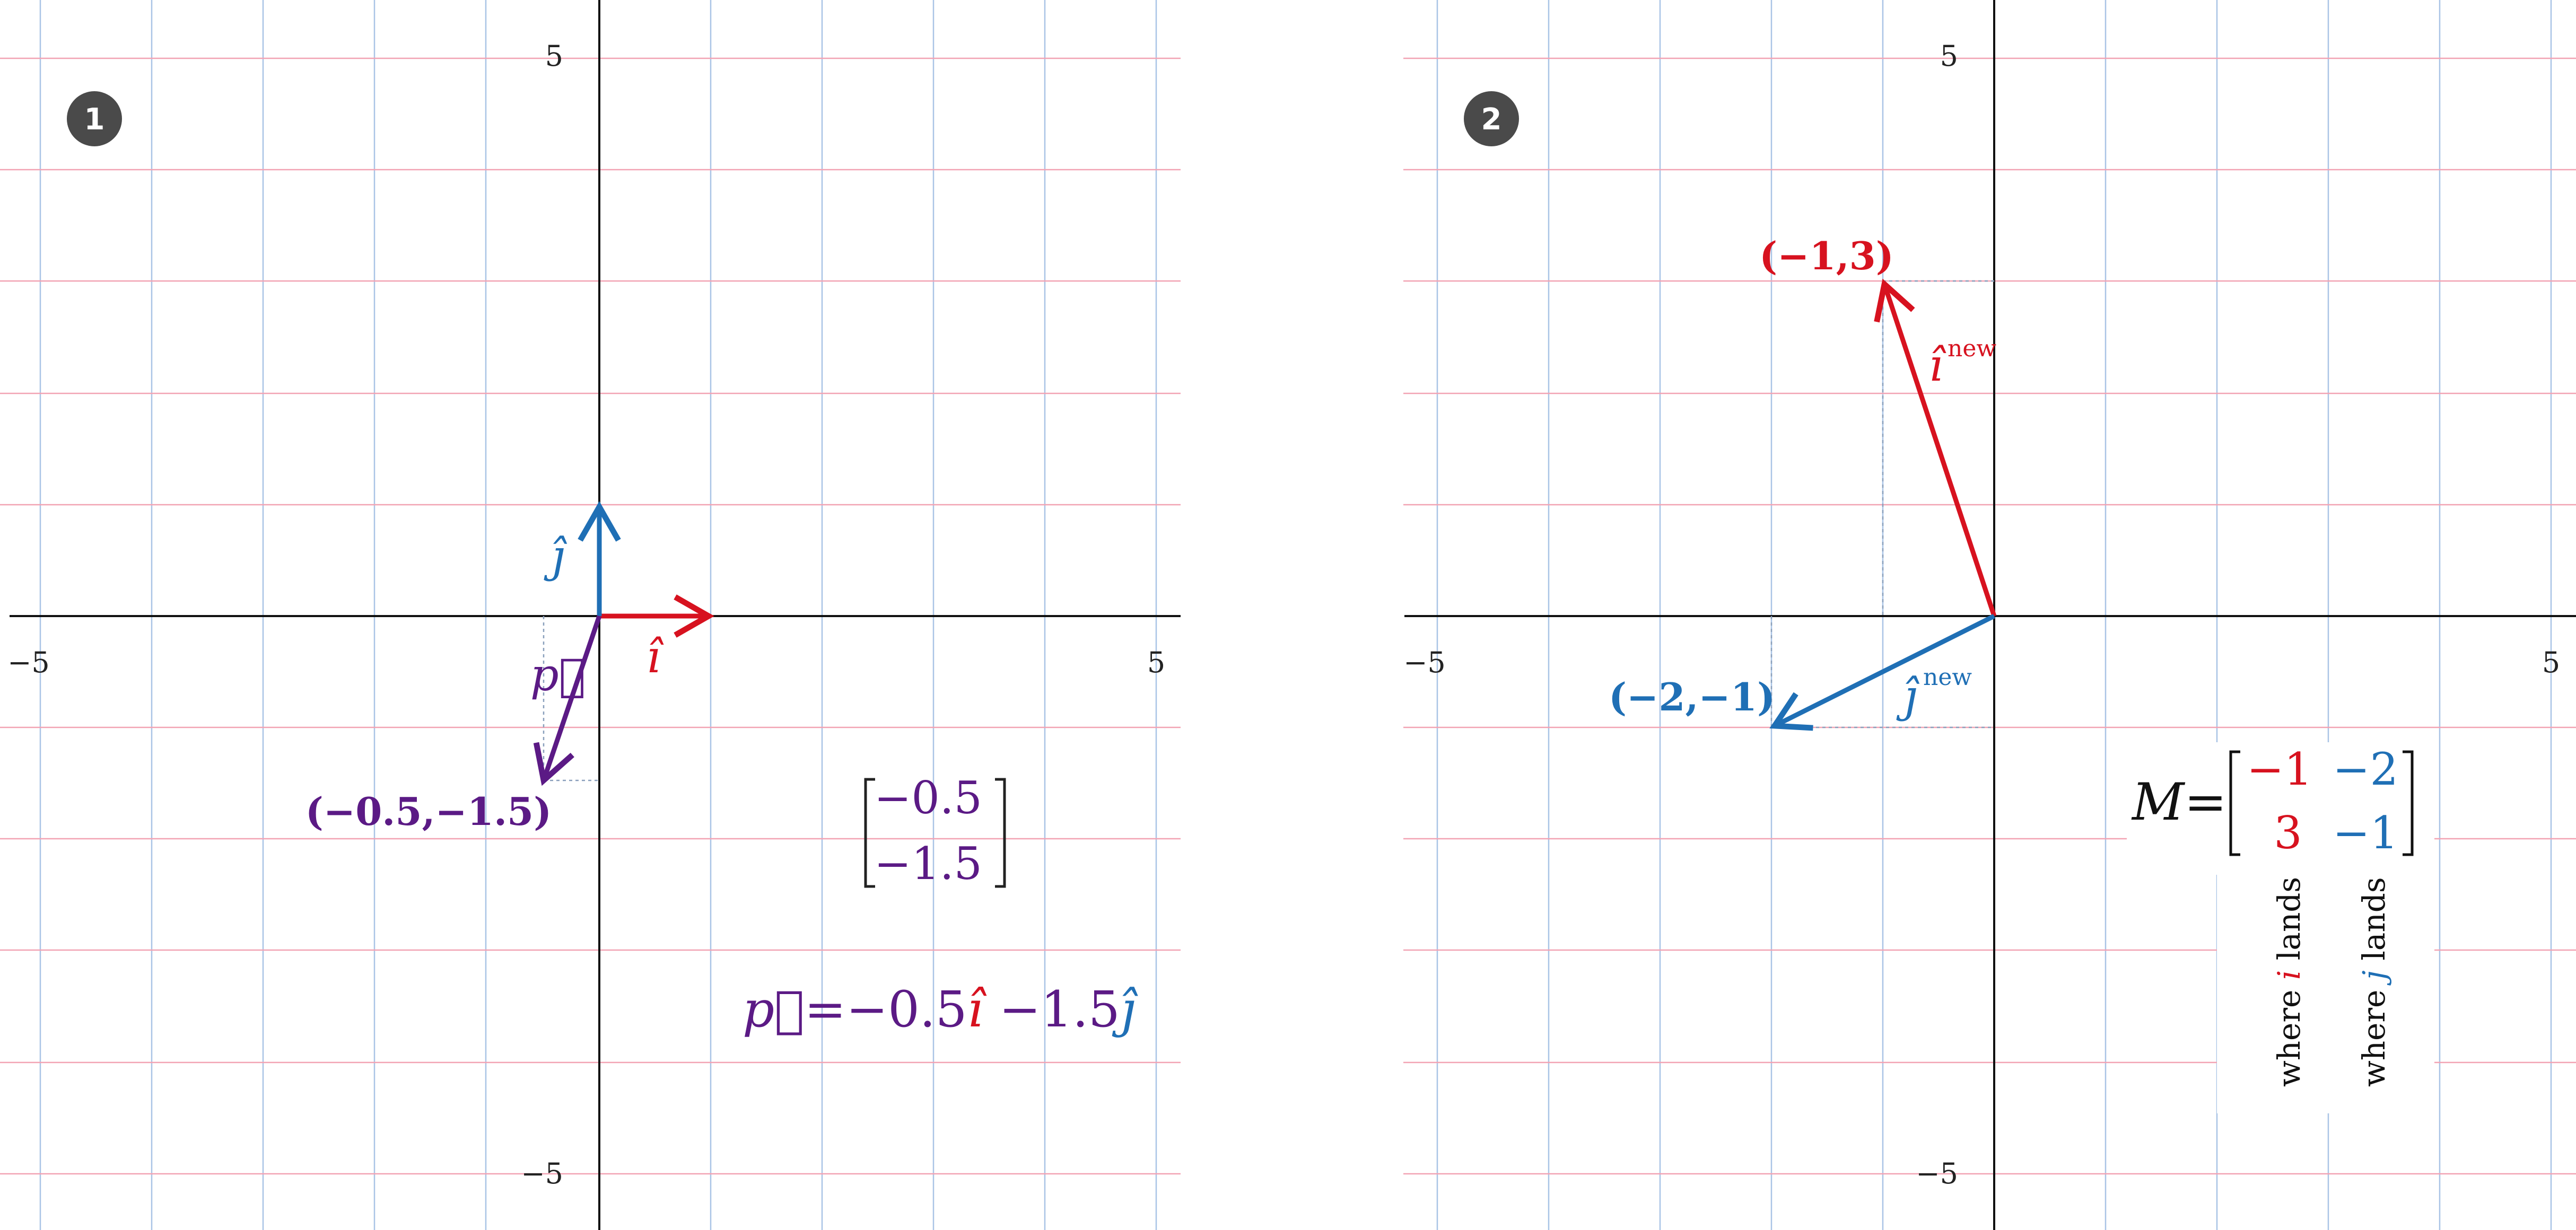 This screenshot has width=2576, height=1230. I want to click on j-new-coordinate: (−2,−1), so click(1692, 696).